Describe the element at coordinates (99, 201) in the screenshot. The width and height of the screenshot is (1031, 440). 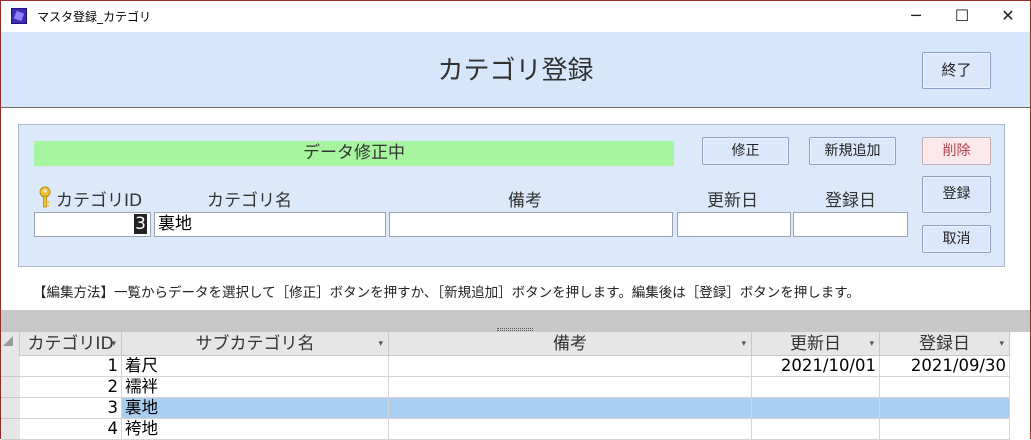
I see `label-category-id: カテゴリID` at that location.